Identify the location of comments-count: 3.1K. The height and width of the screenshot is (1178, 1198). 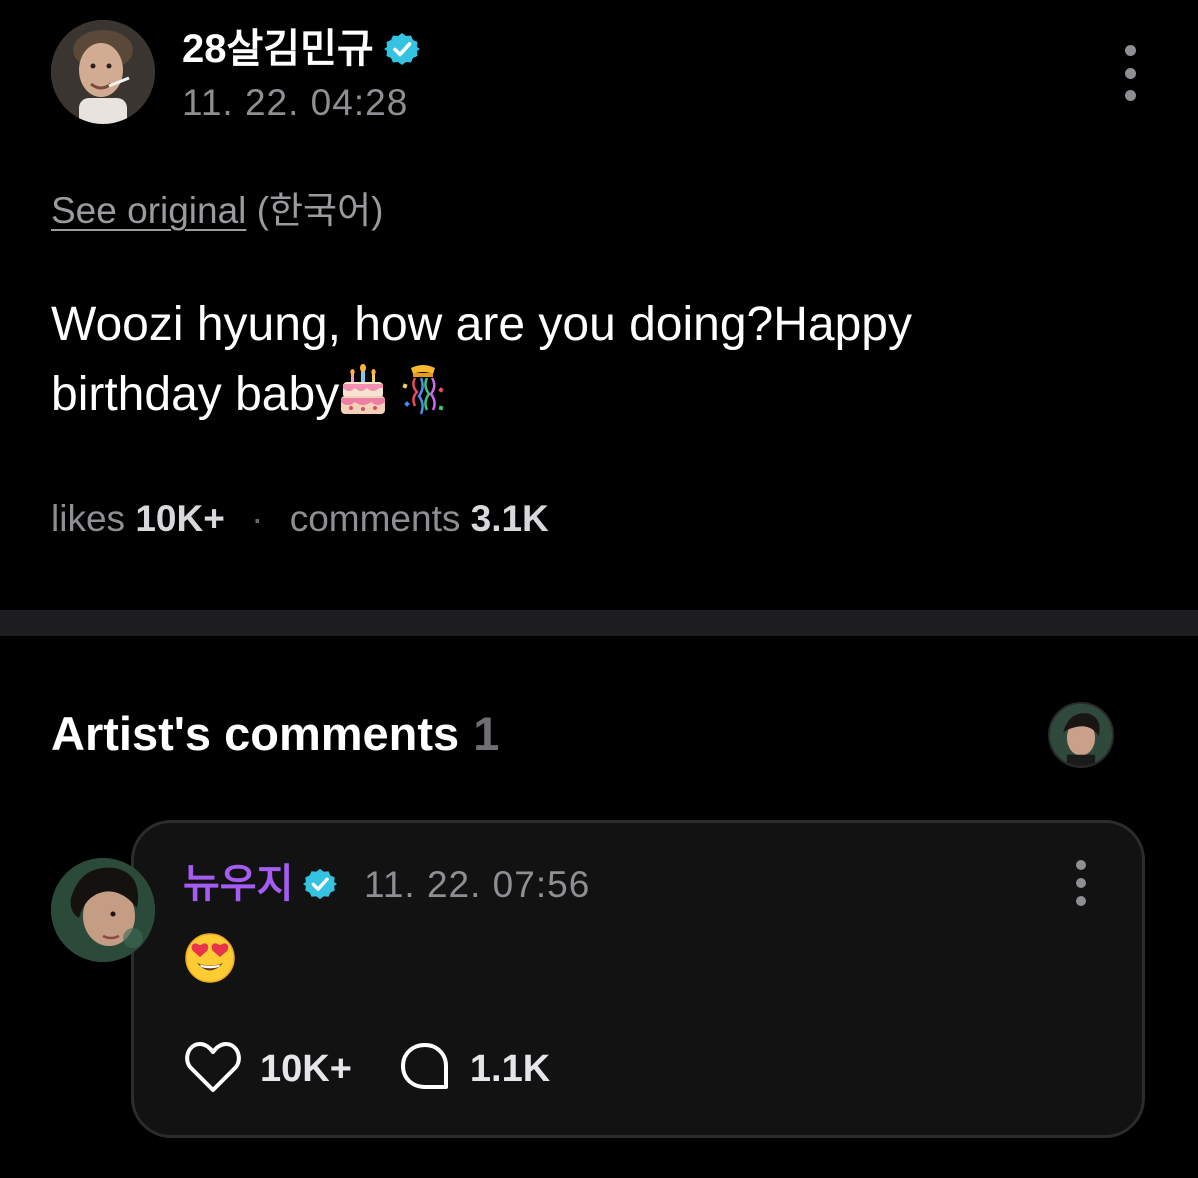
(510, 518).